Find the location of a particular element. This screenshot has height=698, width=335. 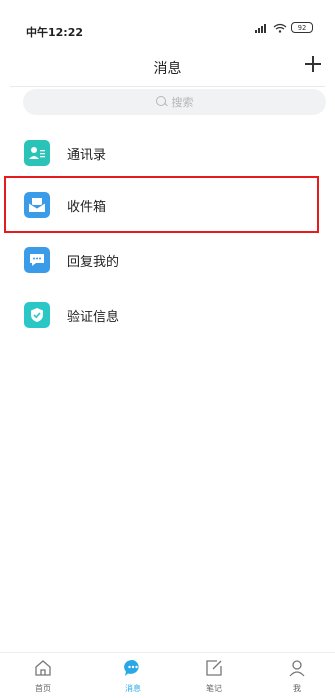

bottom-nav: 首页 消息 笔记 我 is located at coordinates (167, 674).